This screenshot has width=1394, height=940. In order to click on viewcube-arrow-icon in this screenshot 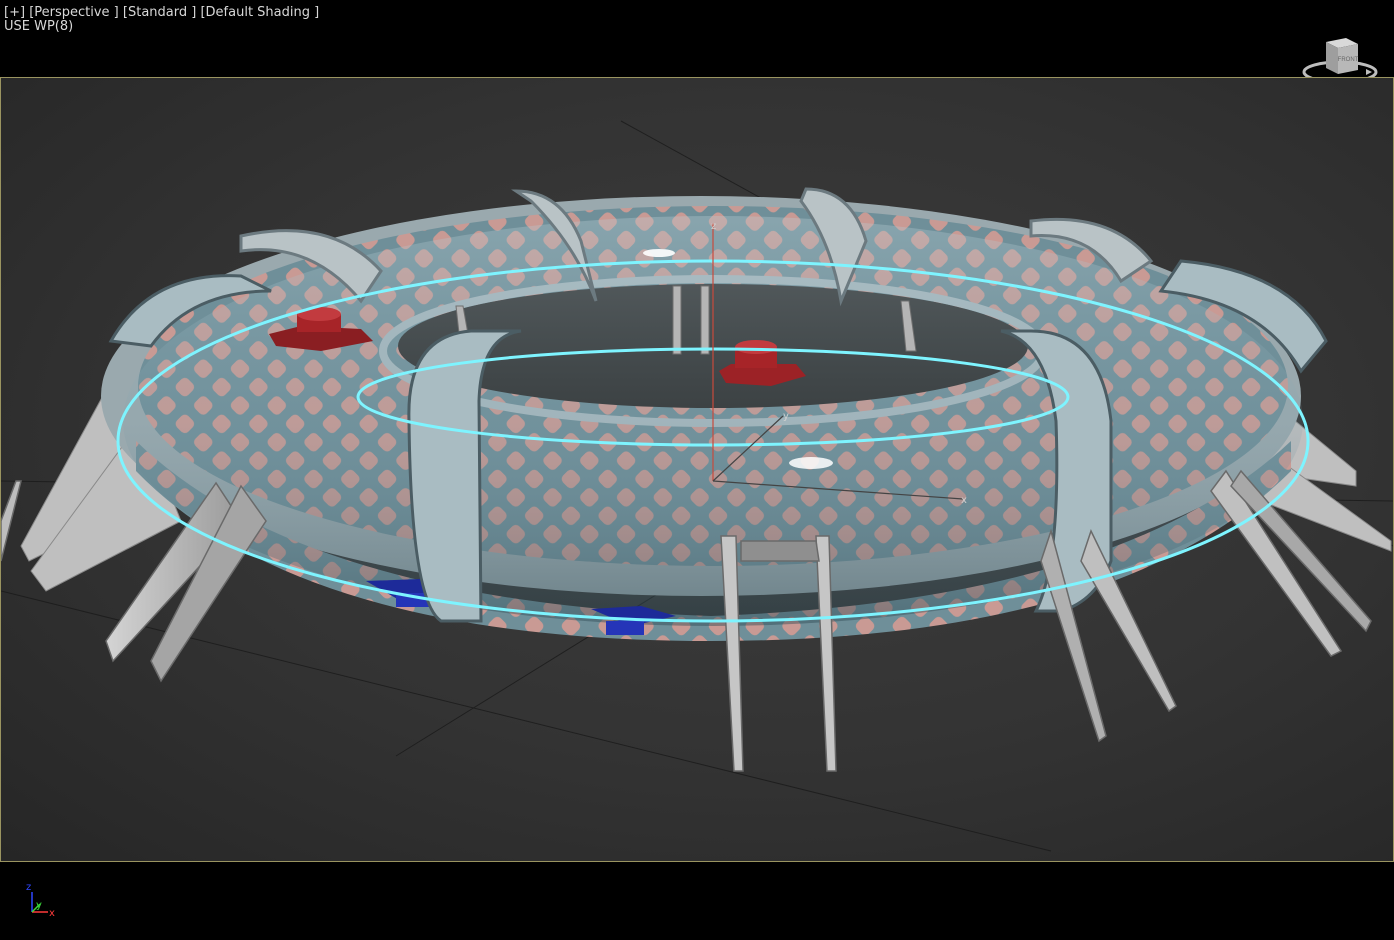, I will do `click(1369, 72)`.